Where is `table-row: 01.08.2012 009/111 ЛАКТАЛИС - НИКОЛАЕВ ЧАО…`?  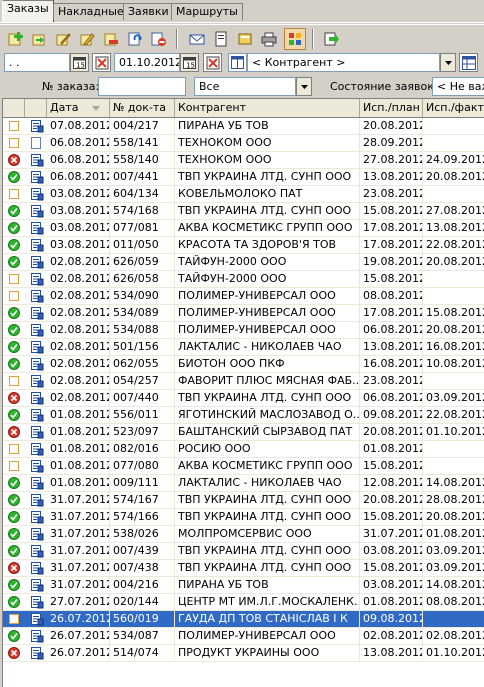 table-row: 01.08.2012 009/111 ЛАКТАЛИС - НИКОЛАЕВ ЧАО… is located at coordinates (243, 483).